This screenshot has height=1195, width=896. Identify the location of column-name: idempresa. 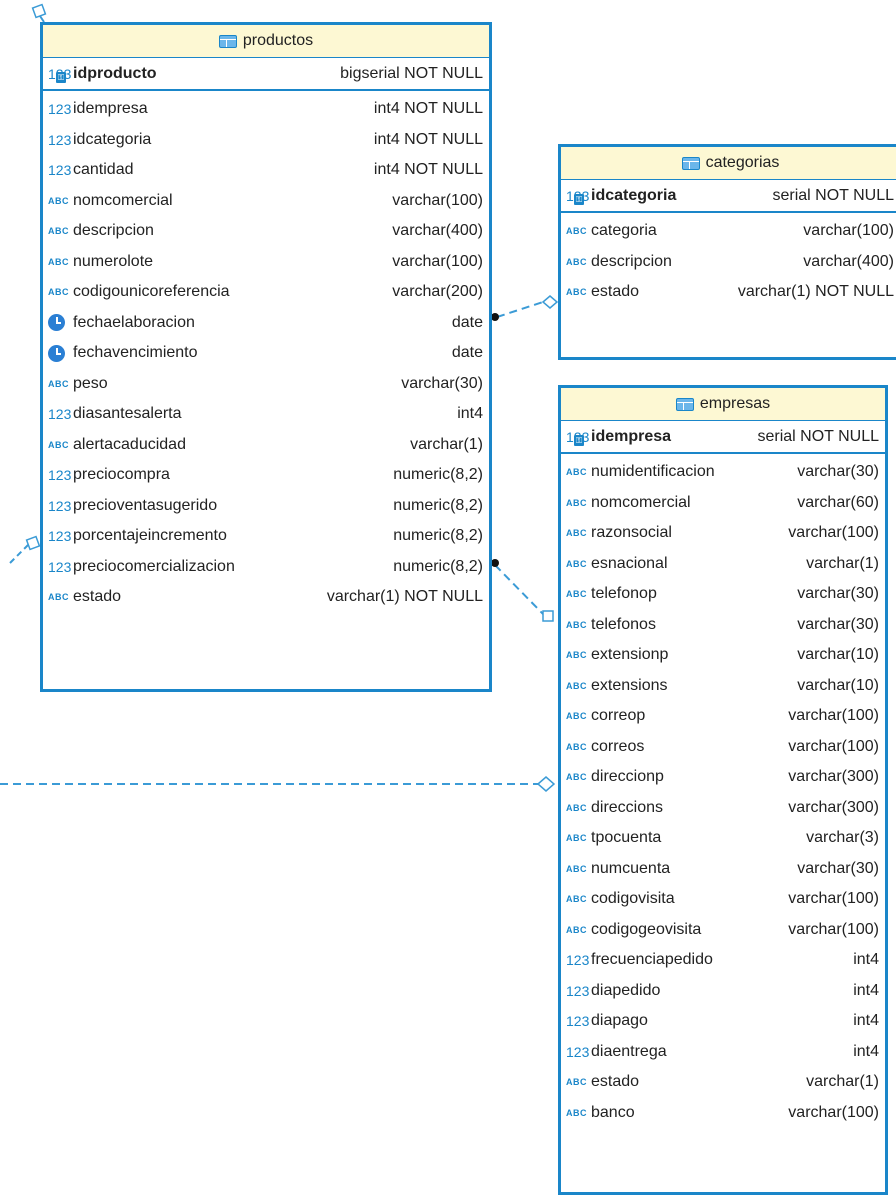
(110, 109).